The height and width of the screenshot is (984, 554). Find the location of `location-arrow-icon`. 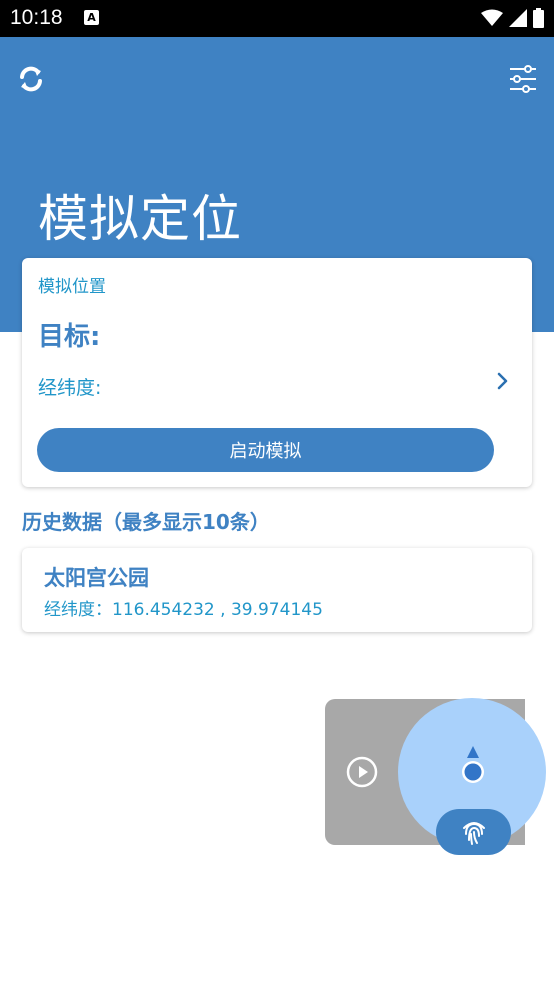

location-arrow-icon is located at coordinates (473, 766).